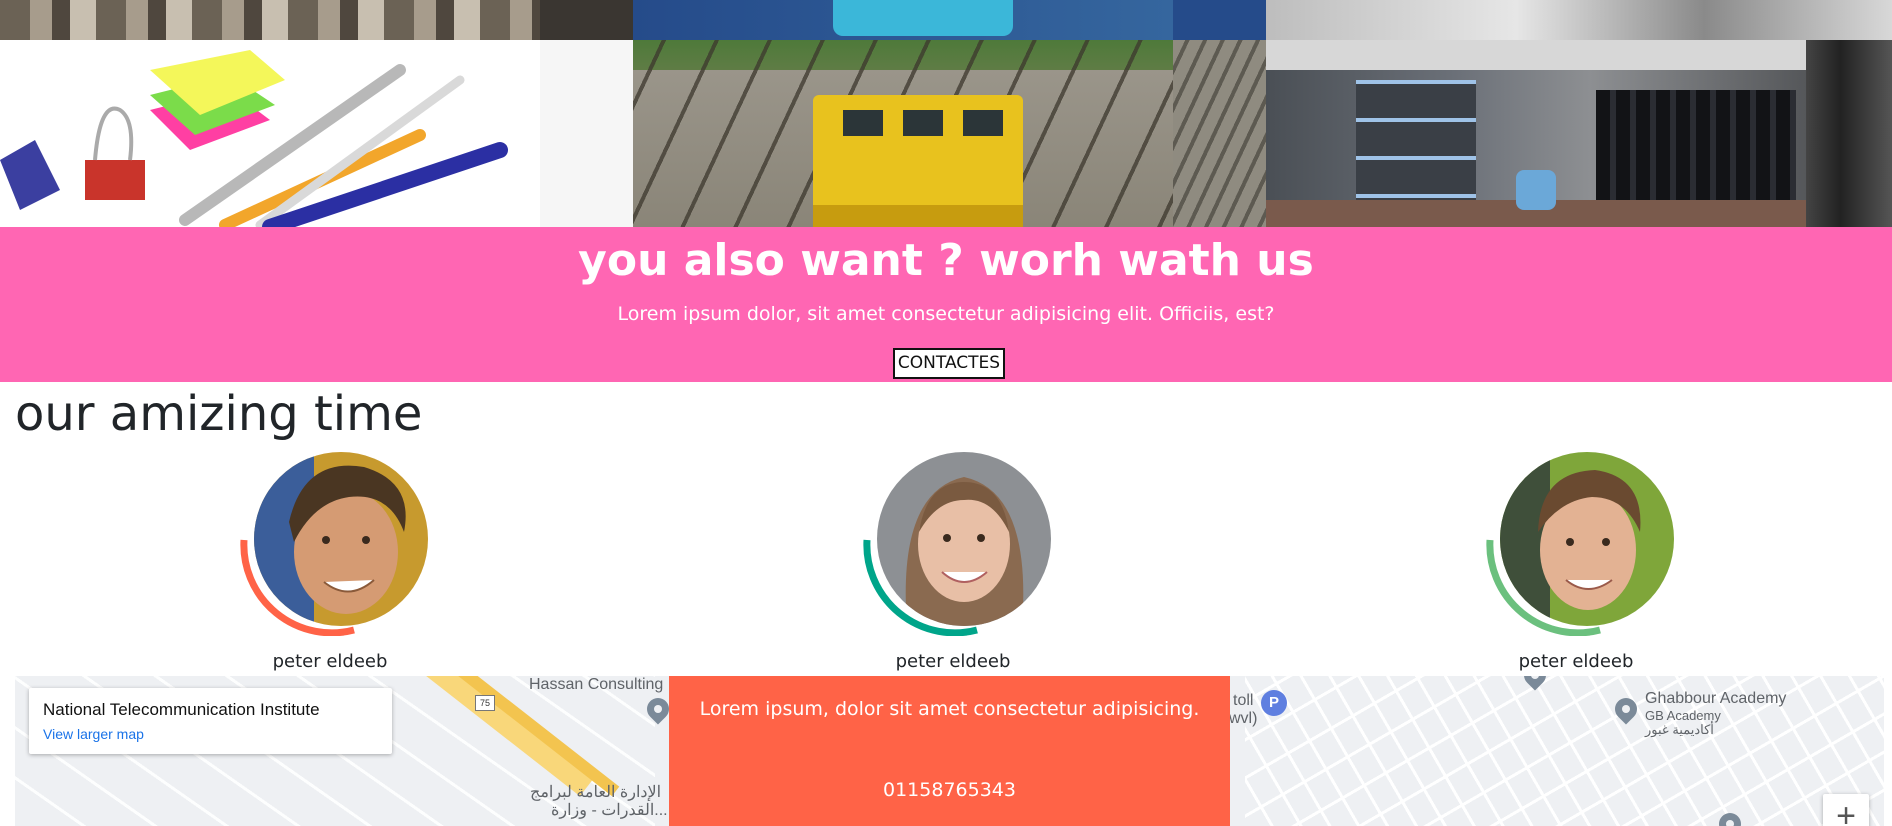 Image resolution: width=1892 pixels, height=826 pixels. Describe the element at coordinates (93, 734) in the screenshot. I see `view-larger-map-link: View larger map` at that location.